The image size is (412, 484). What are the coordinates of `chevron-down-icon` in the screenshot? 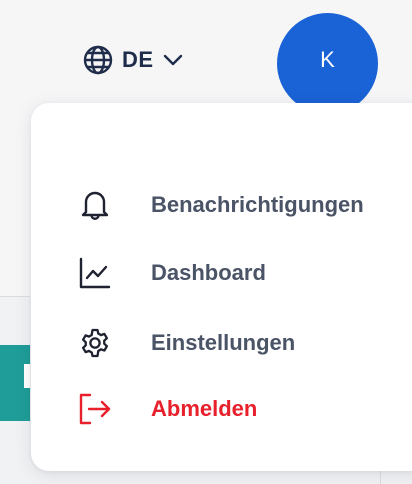 It's located at (173, 60).